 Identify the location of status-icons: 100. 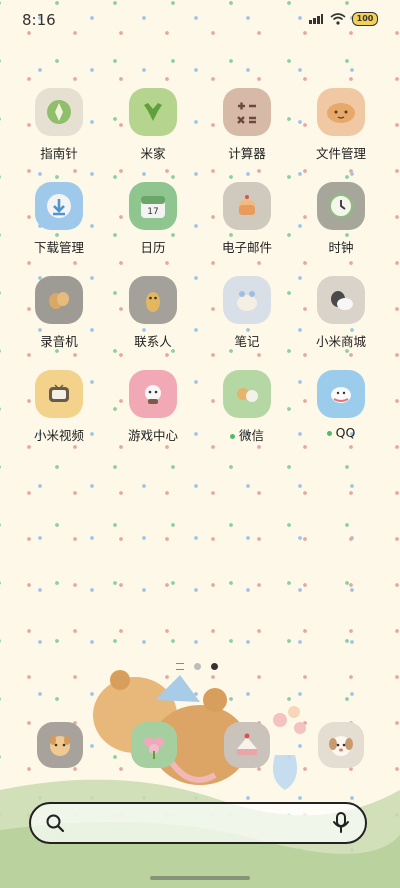
(343, 19).